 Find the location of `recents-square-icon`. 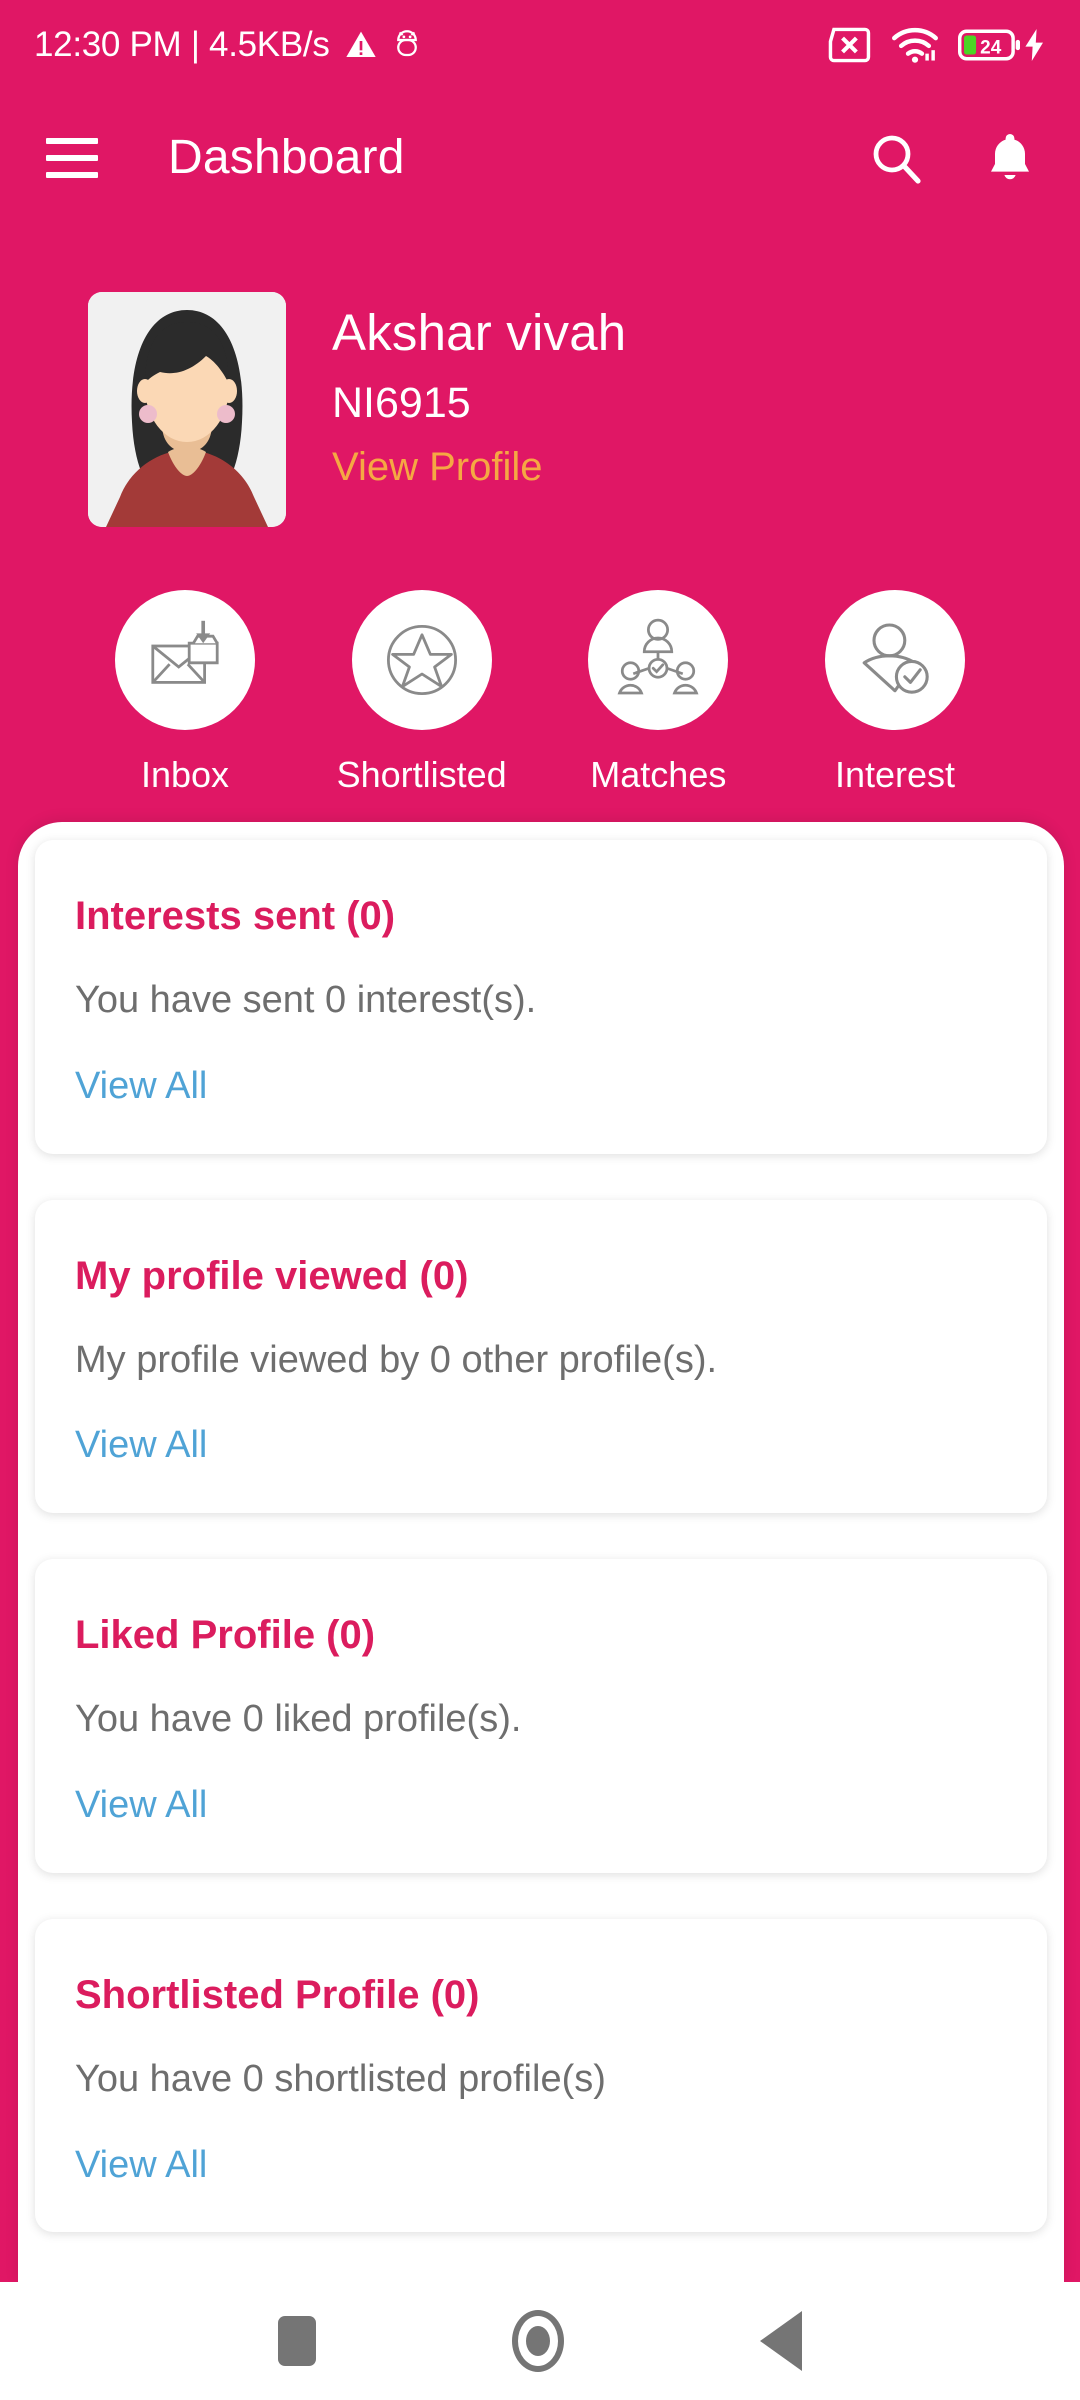

recents-square-icon is located at coordinates (297, 2341).